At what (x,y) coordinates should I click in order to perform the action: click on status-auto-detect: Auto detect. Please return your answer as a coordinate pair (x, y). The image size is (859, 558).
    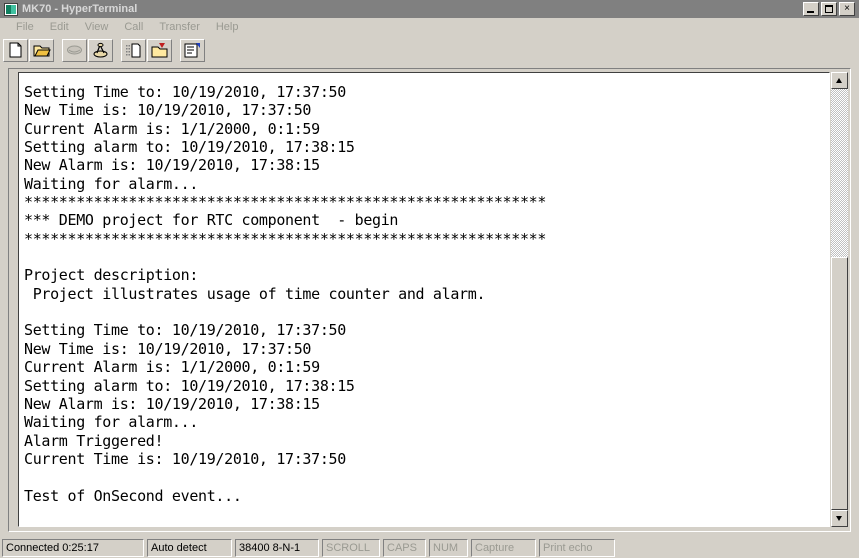
    Looking at the image, I should click on (189, 548).